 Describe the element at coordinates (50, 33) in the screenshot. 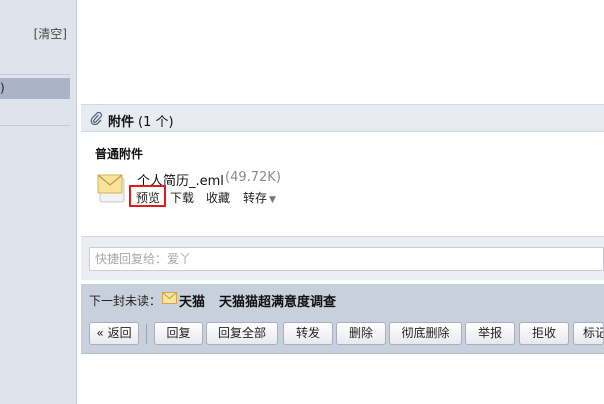

I see `clear-button: [清空]` at that location.